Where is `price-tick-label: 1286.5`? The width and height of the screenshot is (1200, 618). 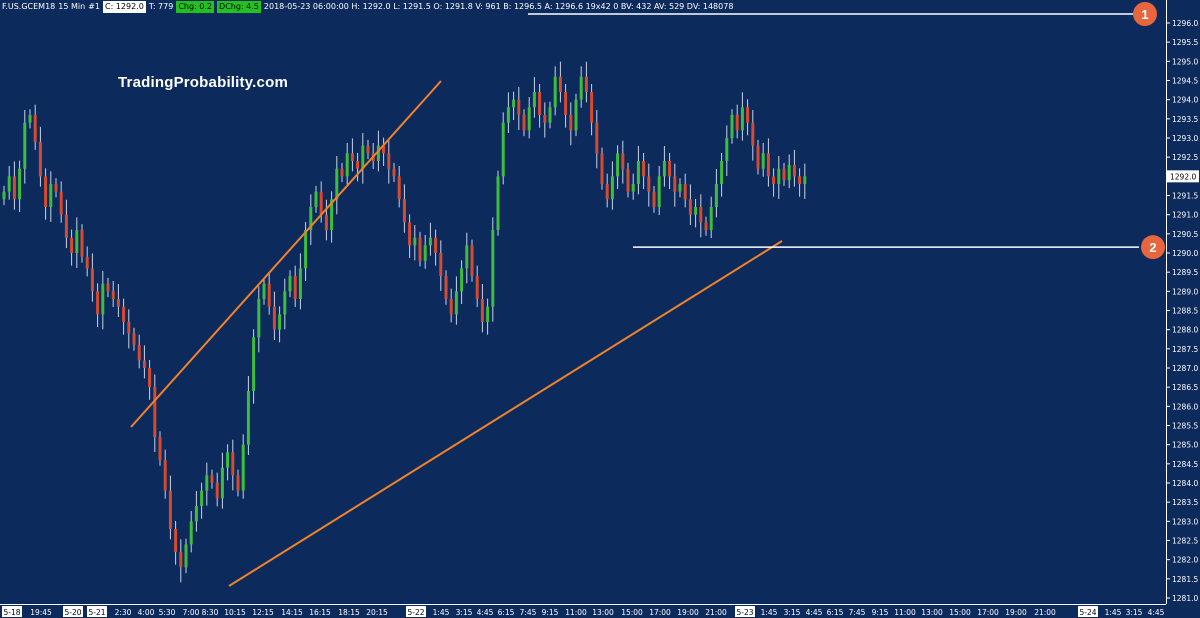
price-tick-label: 1286.5 is located at coordinates (1185, 387).